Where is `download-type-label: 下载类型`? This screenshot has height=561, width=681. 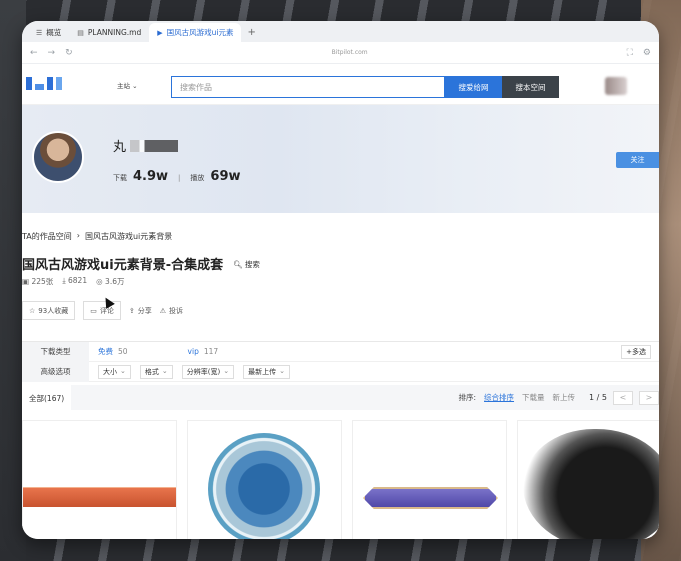 download-type-label: 下载类型 is located at coordinates (55, 351).